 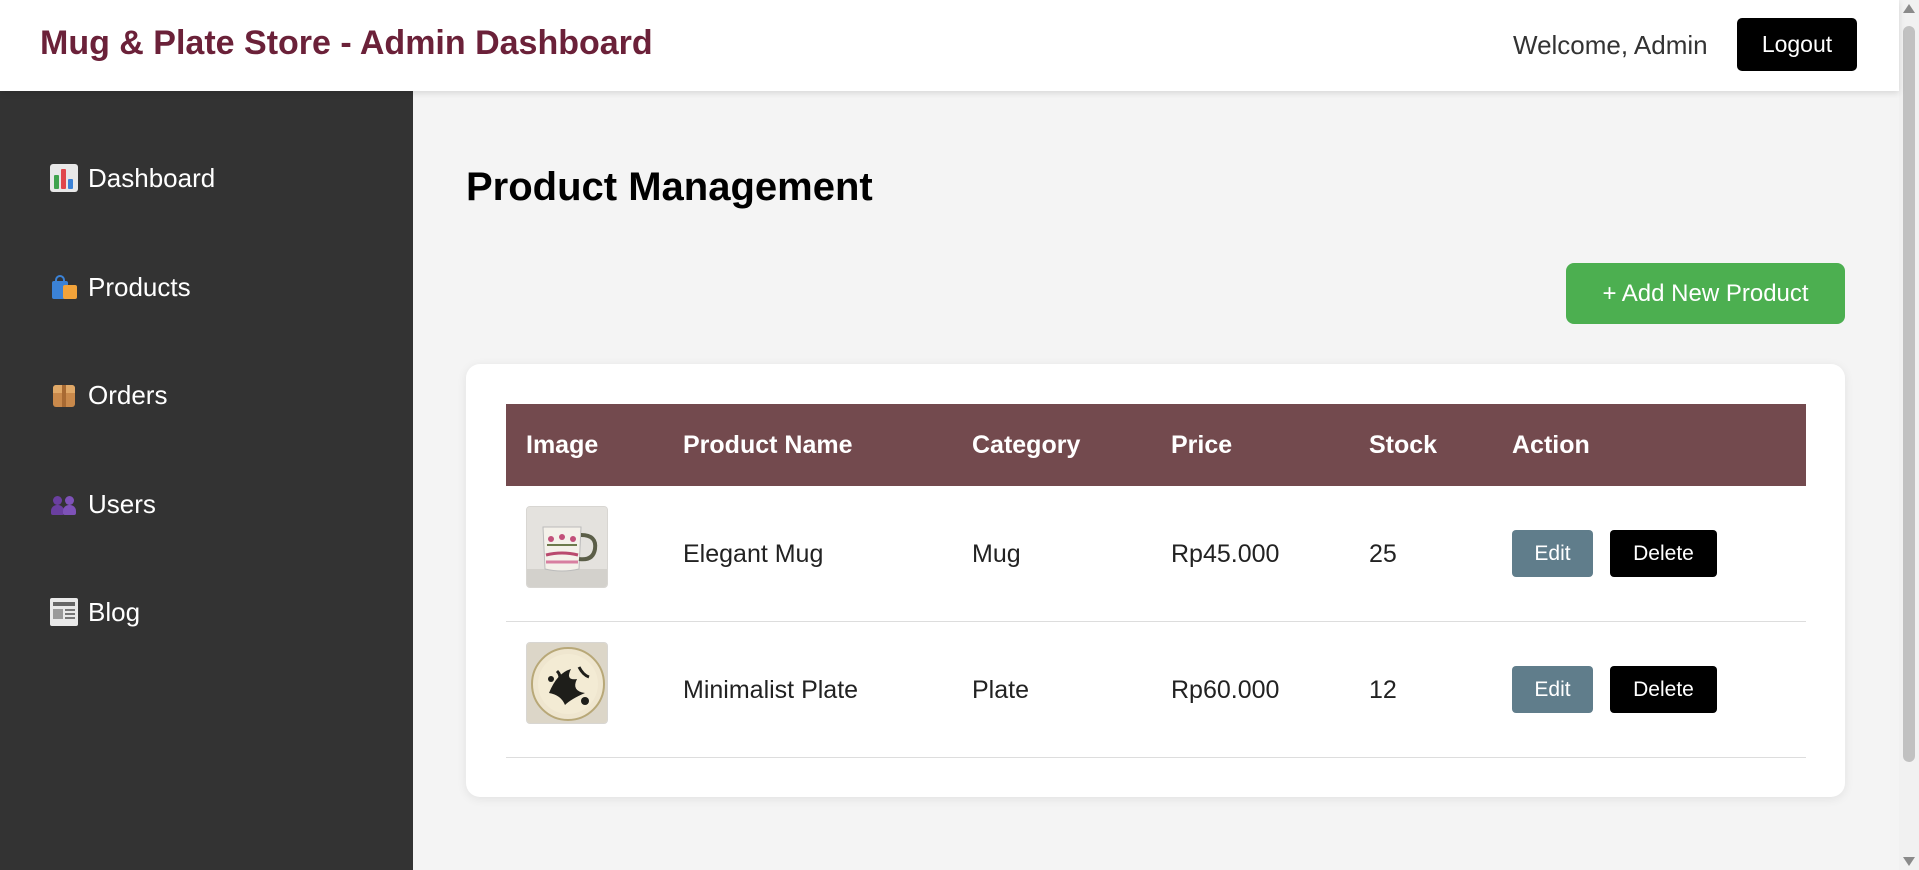 What do you see at coordinates (64, 504) in the screenshot?
I see `users-icon` at bounding box center [64, 504].